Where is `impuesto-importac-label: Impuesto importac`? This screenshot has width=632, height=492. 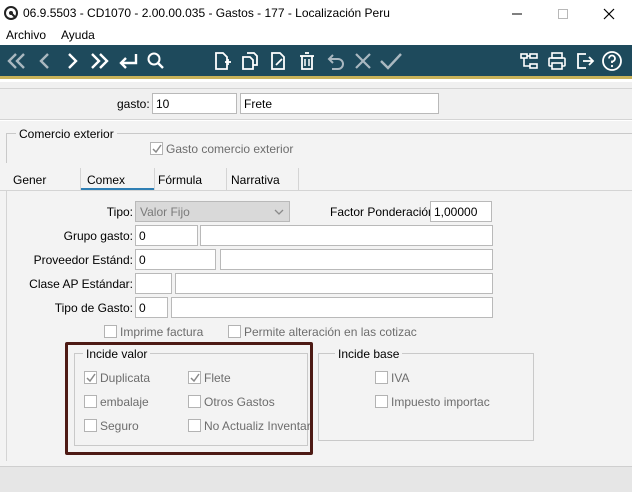
impuesto-importac-label: Impuesto importac is located at coordinates (440, 402).